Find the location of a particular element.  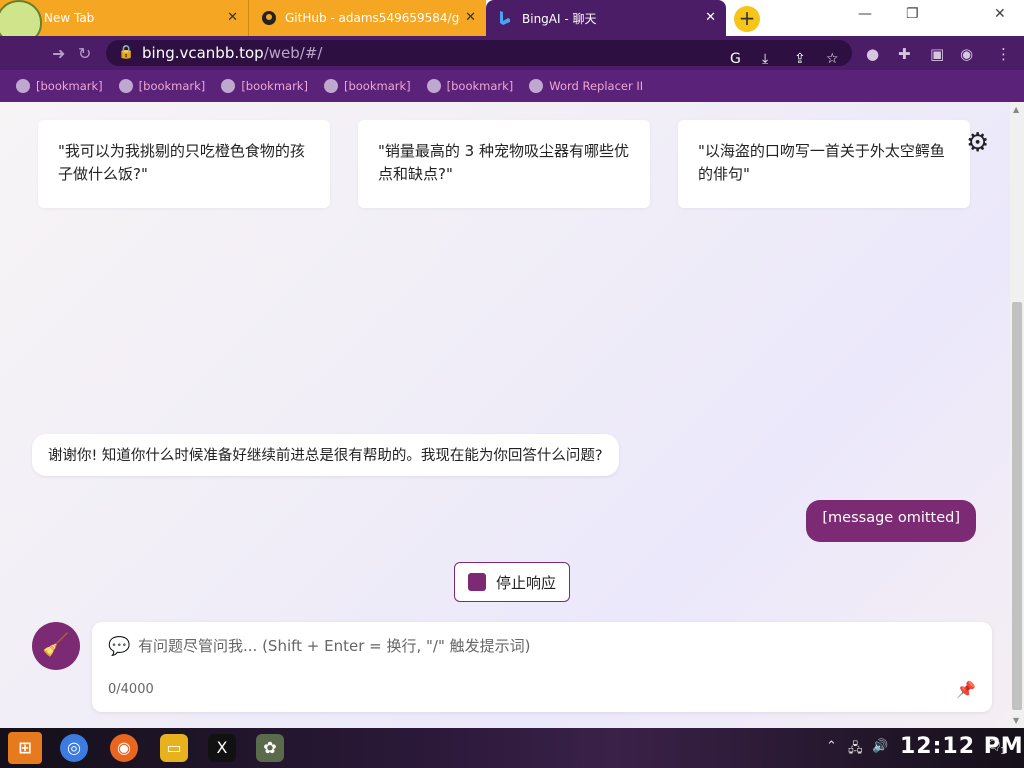

user-message: [message omitted] is located at coordinates (891, 521).